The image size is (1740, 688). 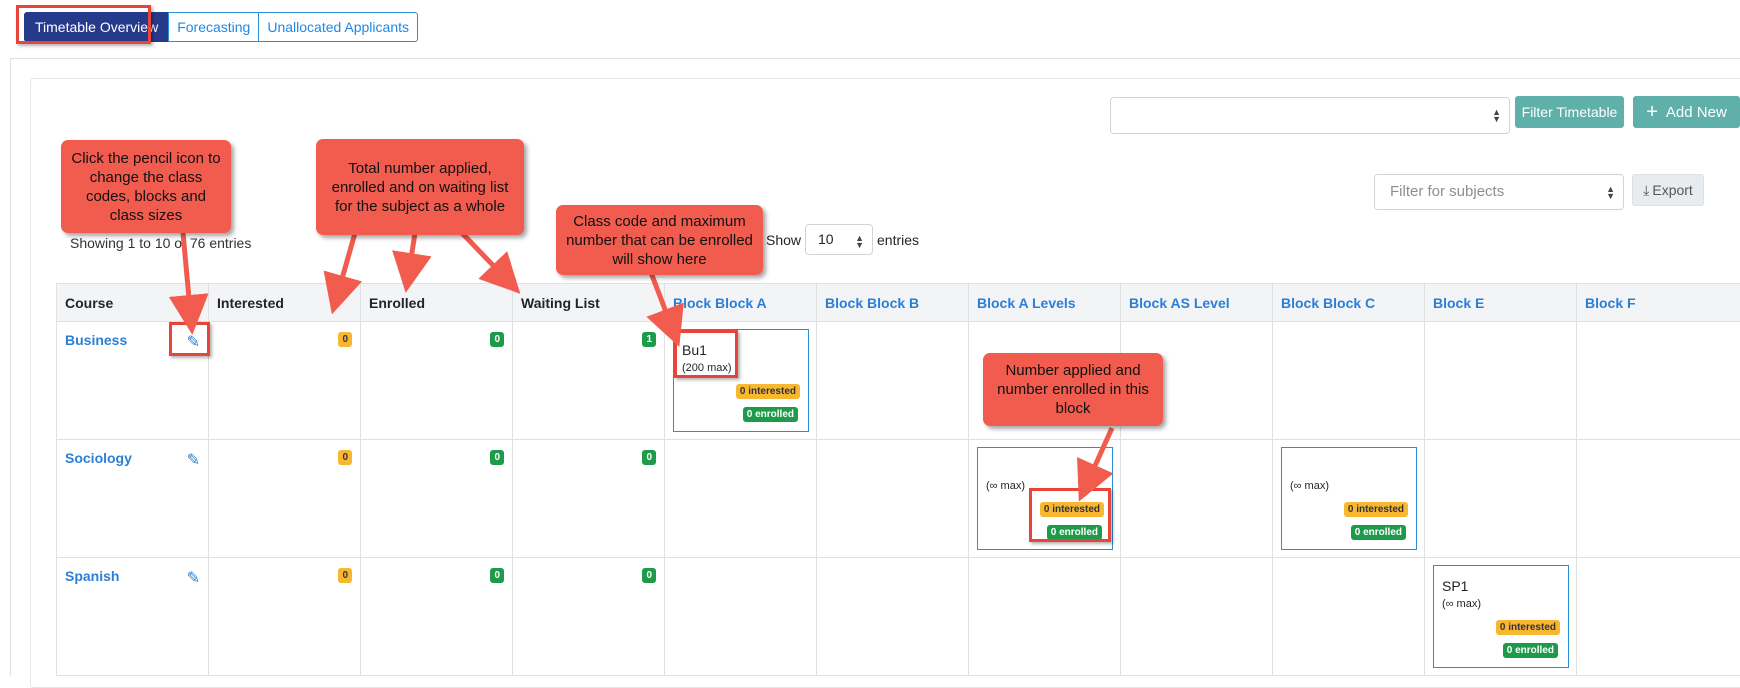 What do you see at coordinates (83, 24) in the screenshot?
I see `active-tab-highlight` at bounding box center [83, 24].